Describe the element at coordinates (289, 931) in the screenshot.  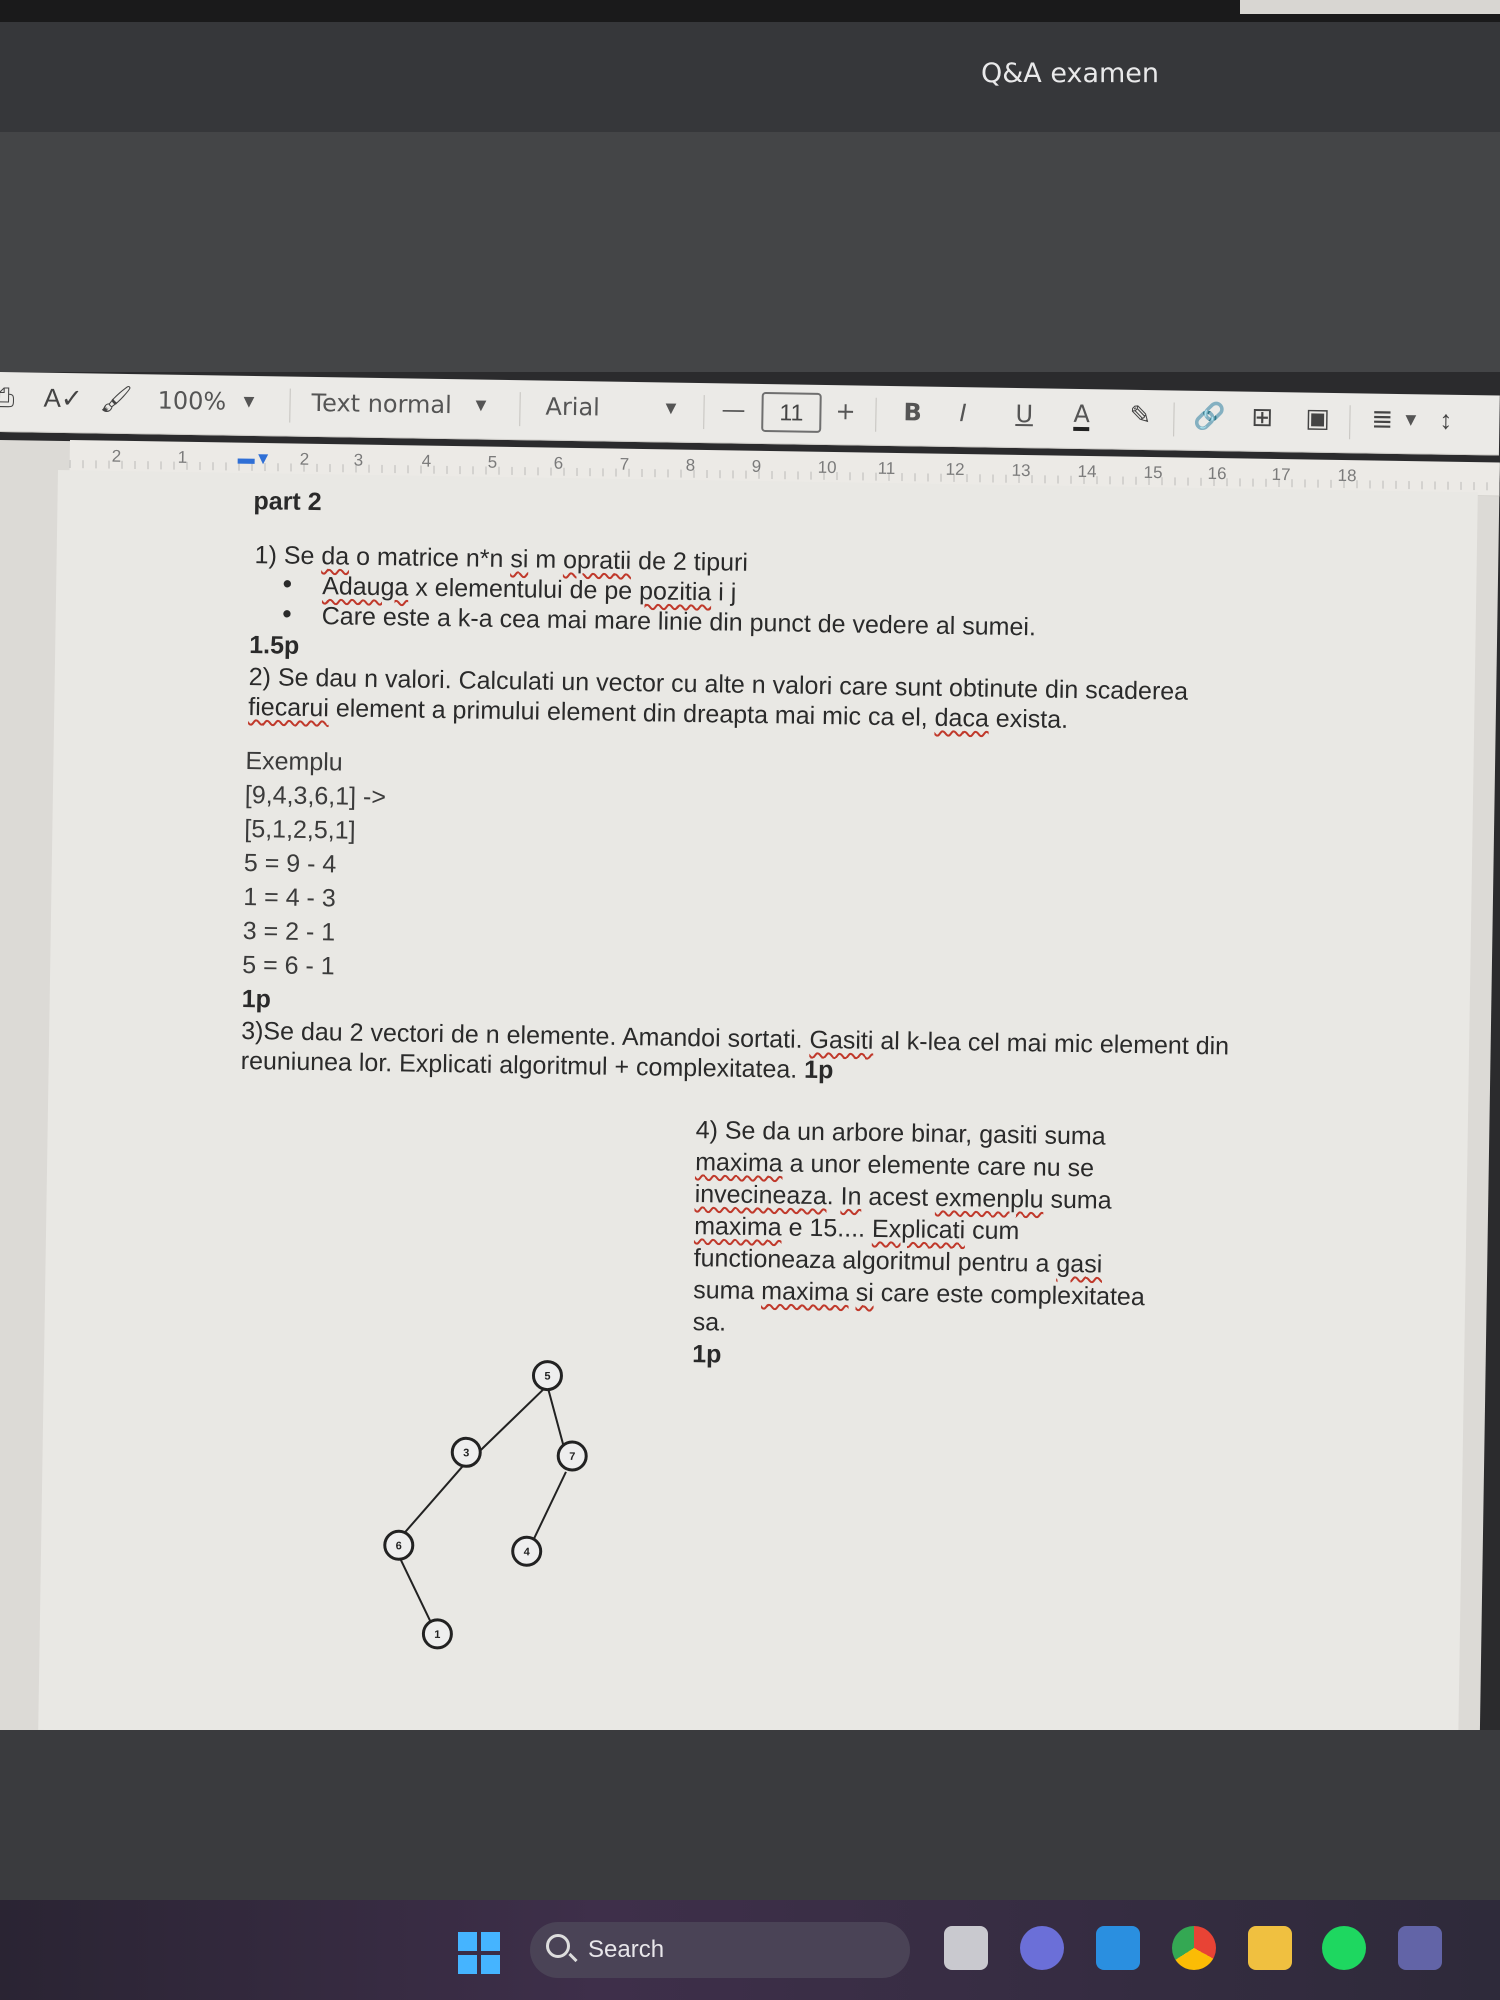
I see `example-line: 3 = 2 - 1` at that location.